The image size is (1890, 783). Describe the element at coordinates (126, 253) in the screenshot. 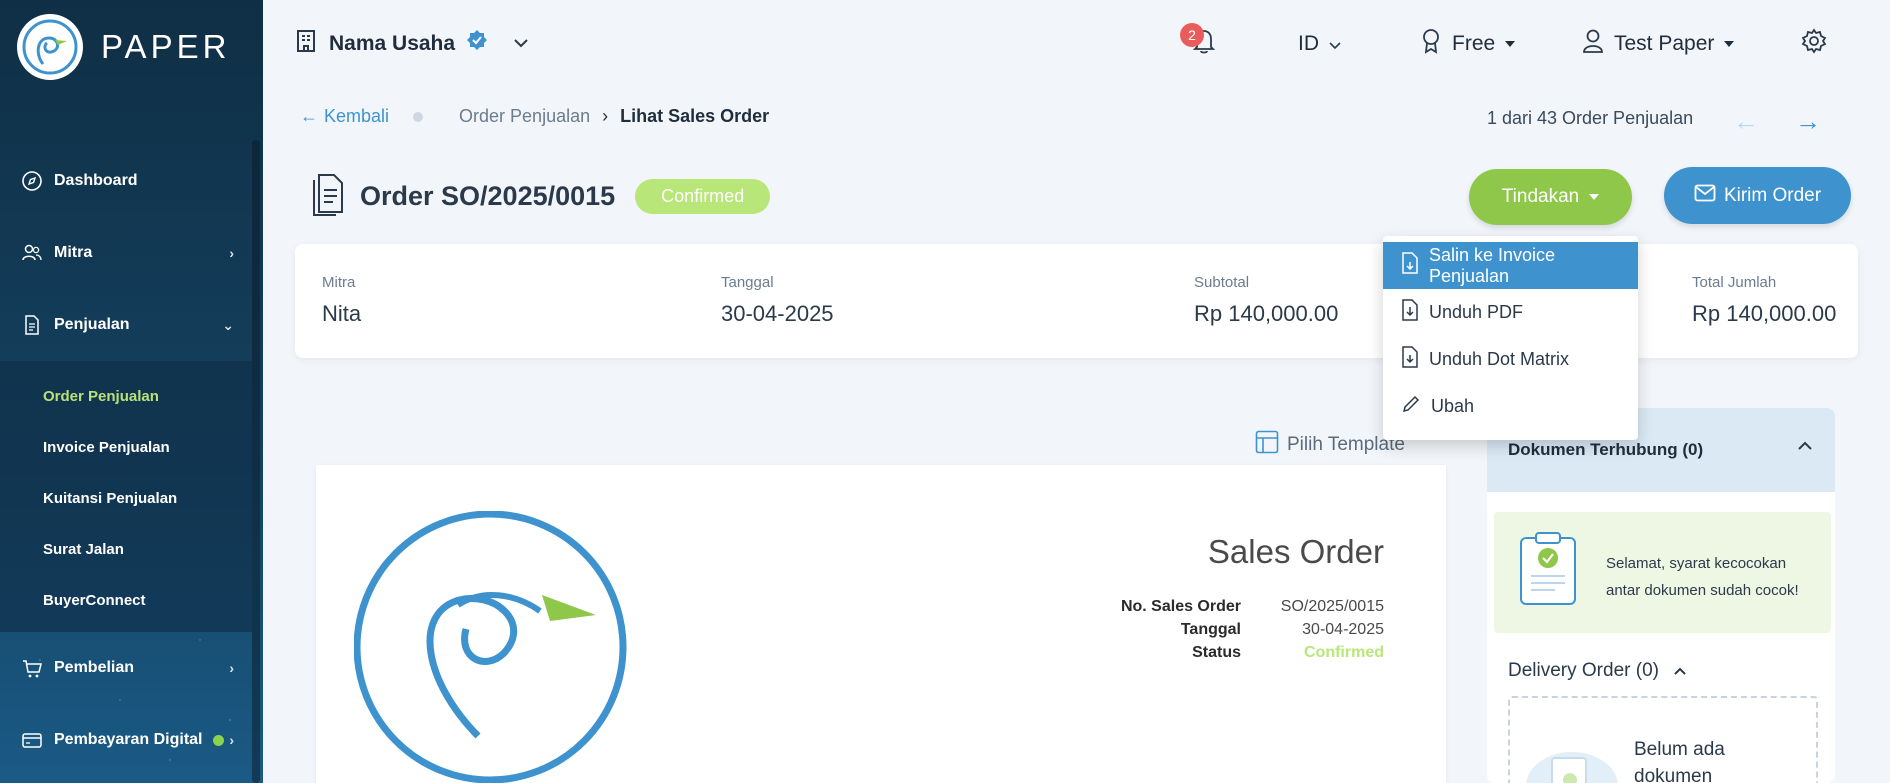

I see `sidebar-item-mitra: Mitra ›` at that location.